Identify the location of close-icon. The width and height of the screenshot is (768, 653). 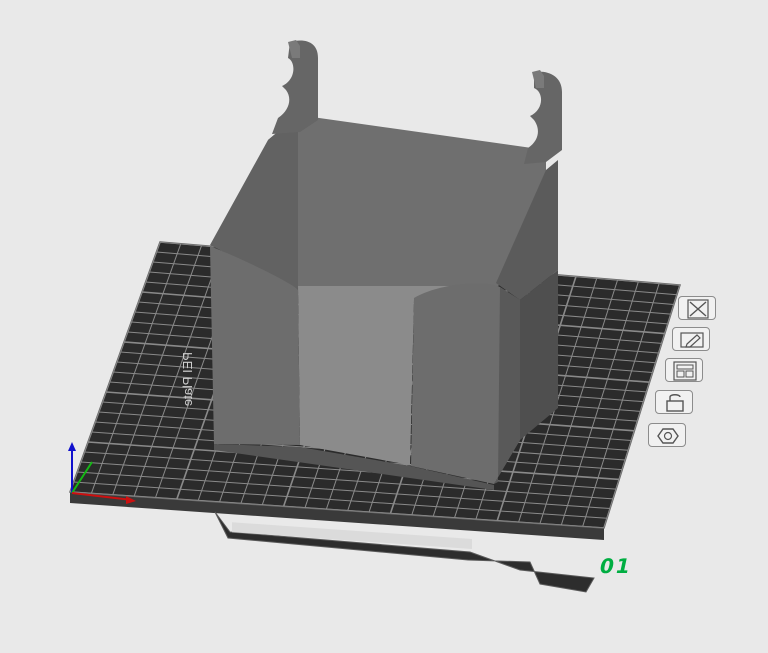
(698, 309).